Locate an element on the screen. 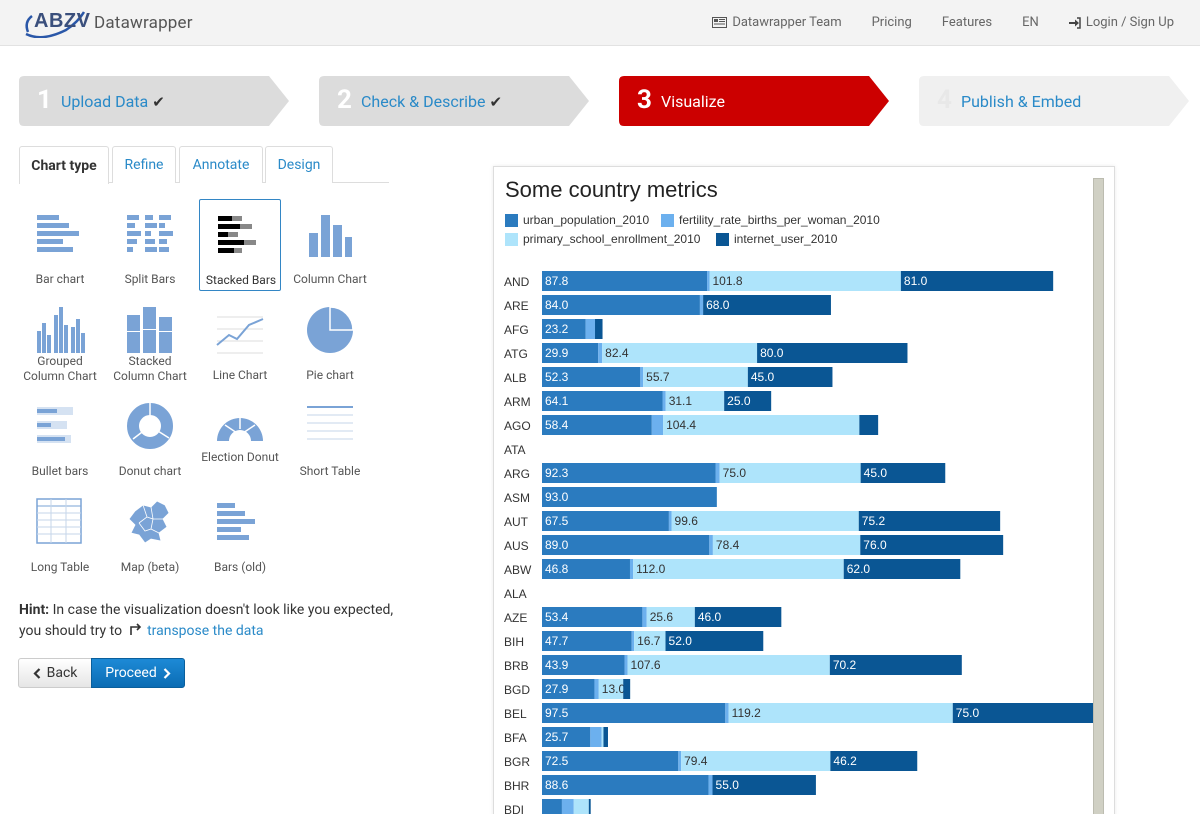 The image size is (1200, 814). step-visualize: 3 Visualize is located at coordinates (755, 101).